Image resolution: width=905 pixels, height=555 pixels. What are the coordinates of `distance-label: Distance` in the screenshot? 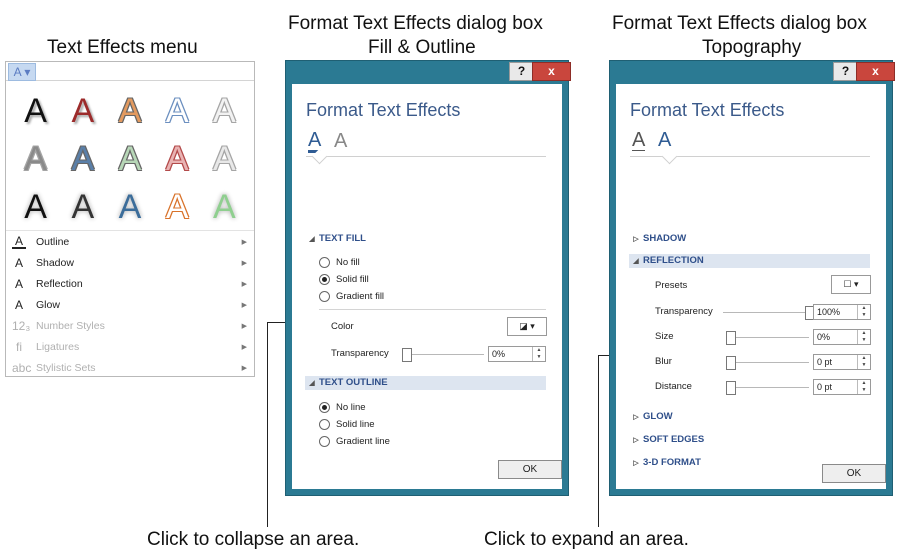 It's located at (673, 386).